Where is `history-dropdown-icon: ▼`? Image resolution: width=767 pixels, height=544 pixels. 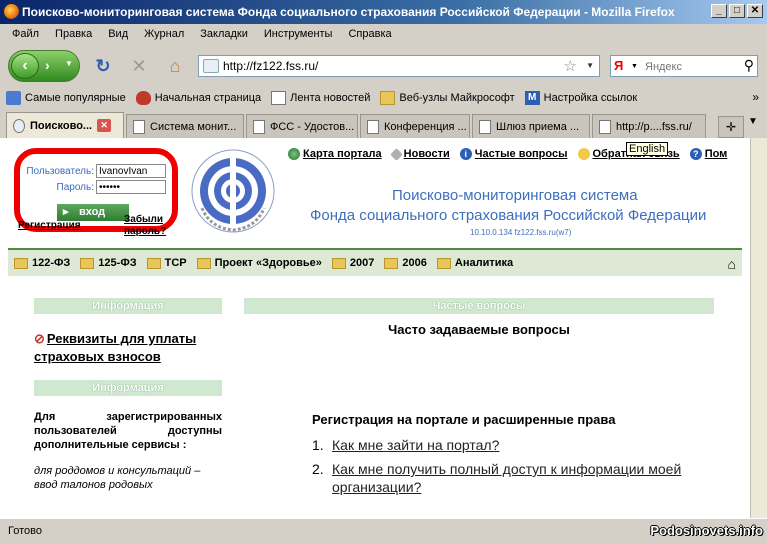
history-dropdown-icon: ▼ is located at coordinates (69, 63).